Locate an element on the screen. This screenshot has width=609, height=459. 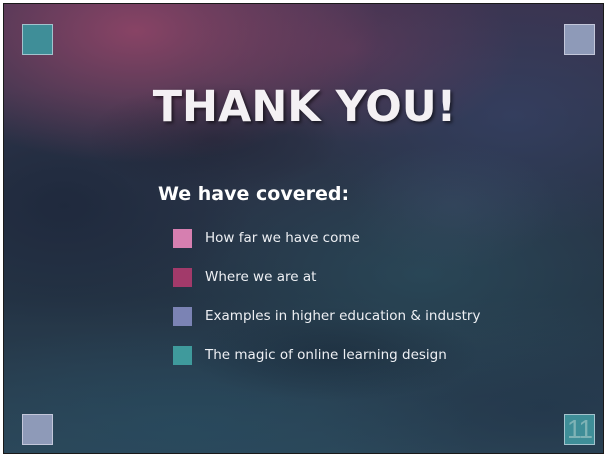
bullet-label: The magic of online learning design is located at coordinates (326, 355).